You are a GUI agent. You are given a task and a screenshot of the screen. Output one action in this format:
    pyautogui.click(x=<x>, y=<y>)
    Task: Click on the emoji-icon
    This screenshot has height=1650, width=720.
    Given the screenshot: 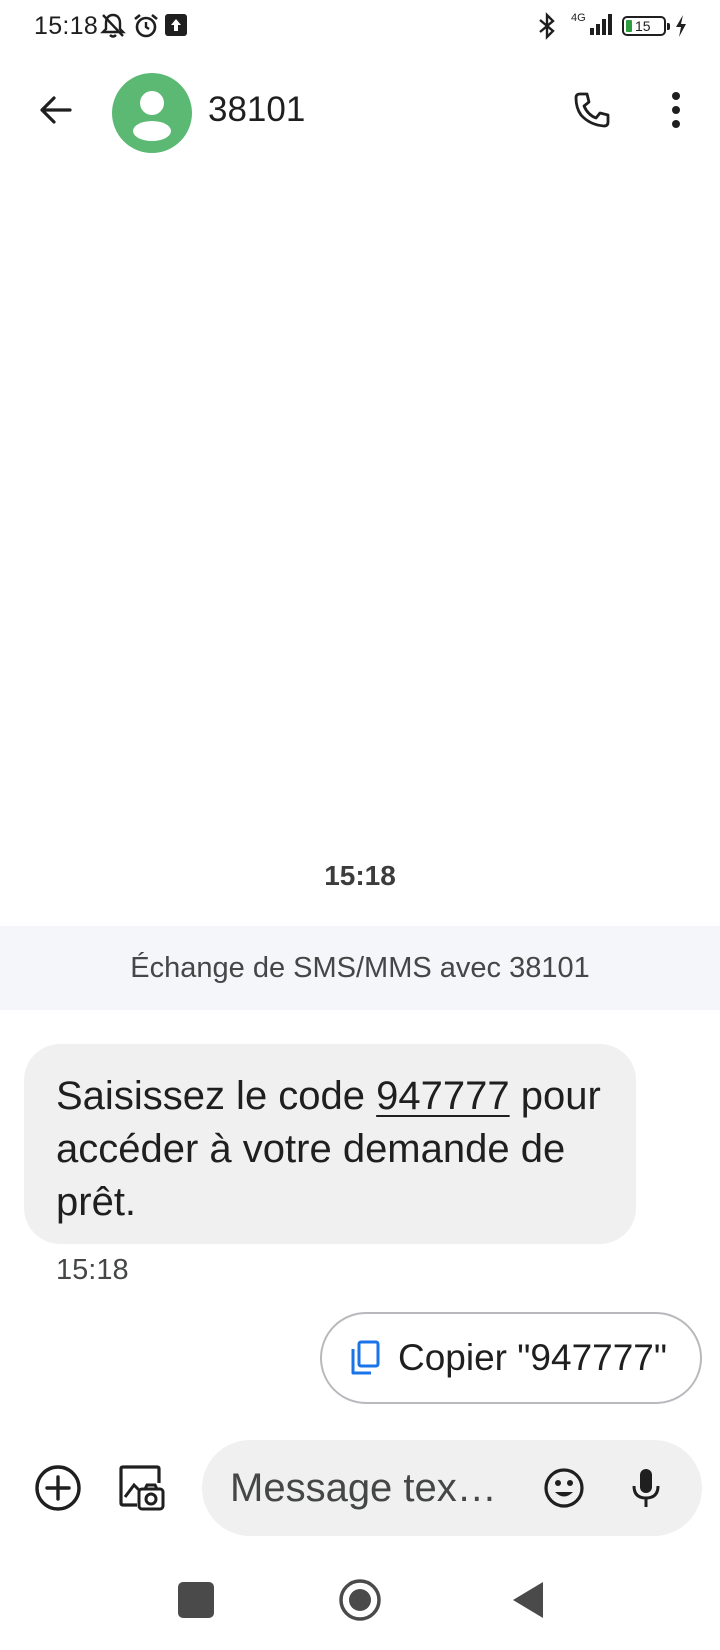 What is the action you would take?
    pyautogui.click(x=564, y=1488)
    